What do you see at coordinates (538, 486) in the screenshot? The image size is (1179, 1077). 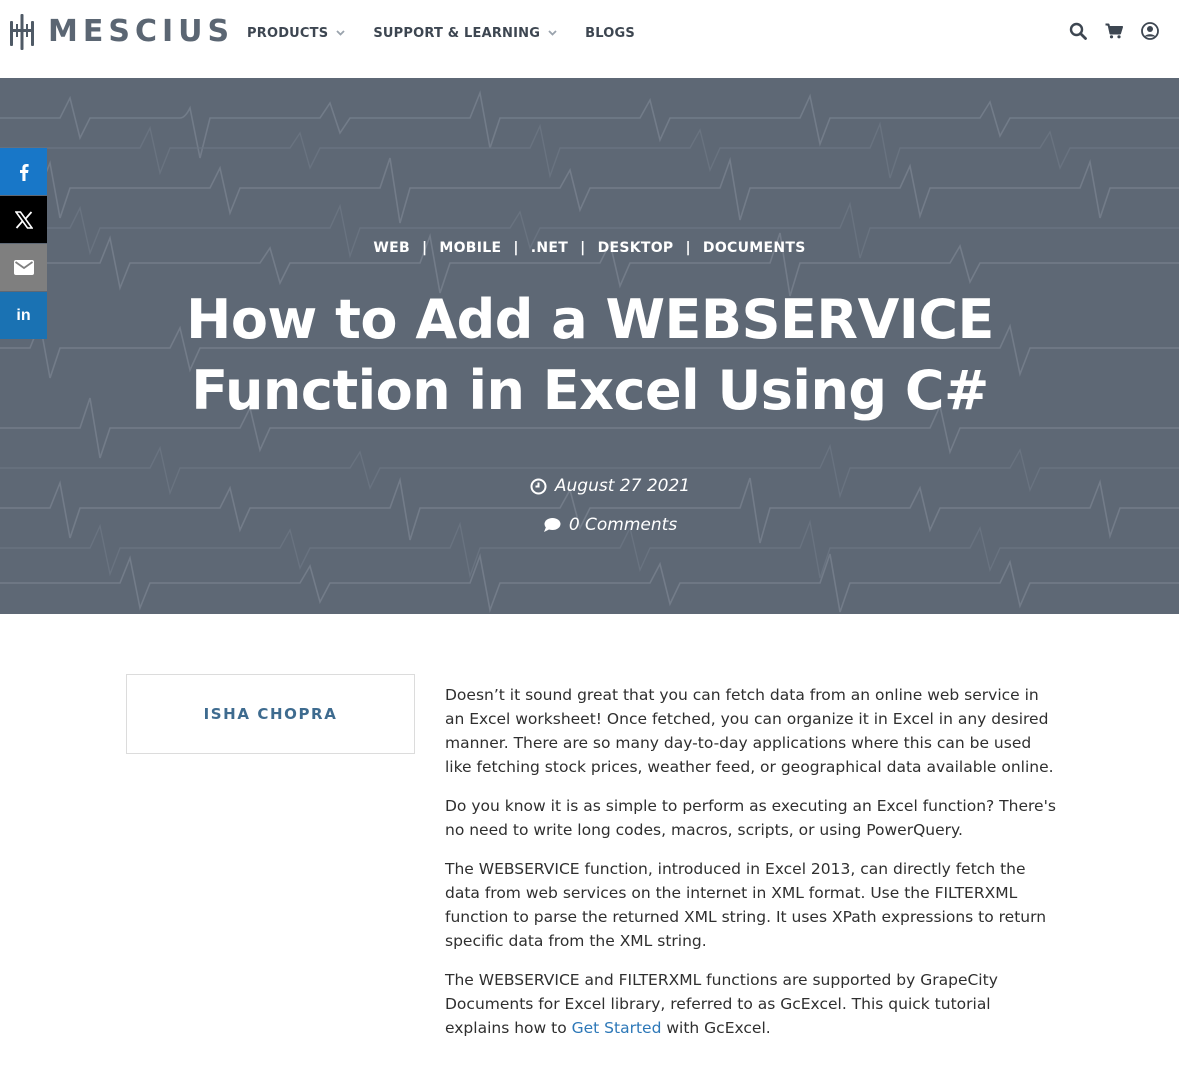 I see `clock-icon` at bounding box center [538, 486].